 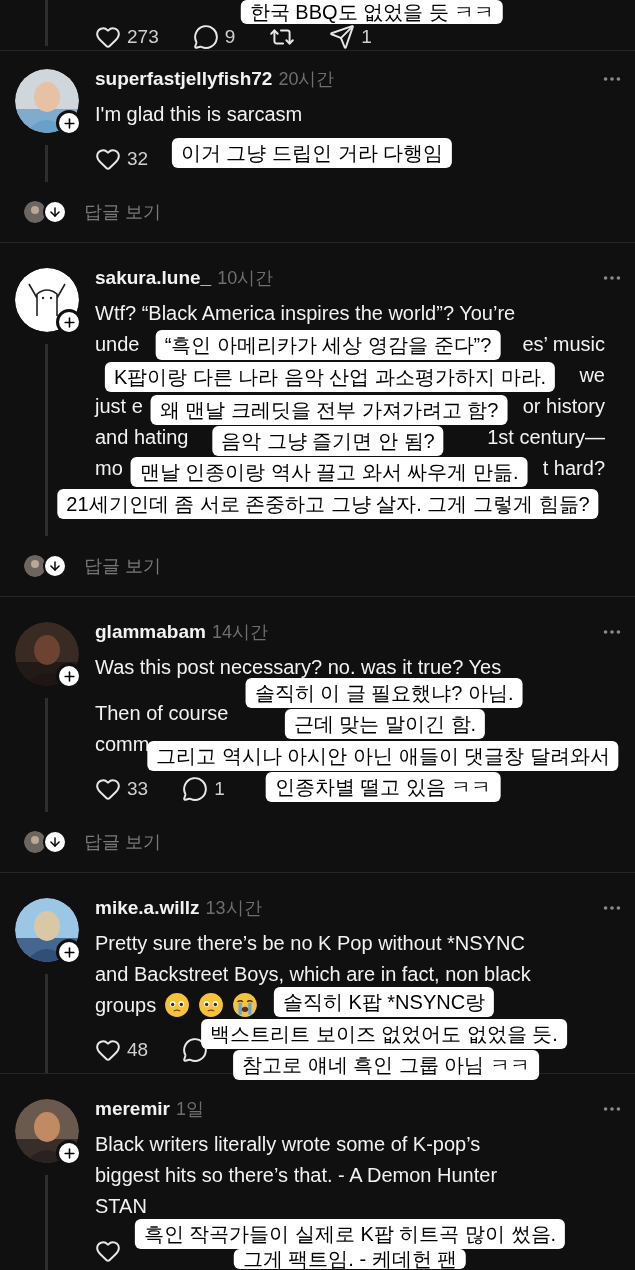 I want to click on caption-overlay: 흑인 작곡가들이 실제로 K팝 히트곡 많이 썼음., so click(x=350, y=1234).